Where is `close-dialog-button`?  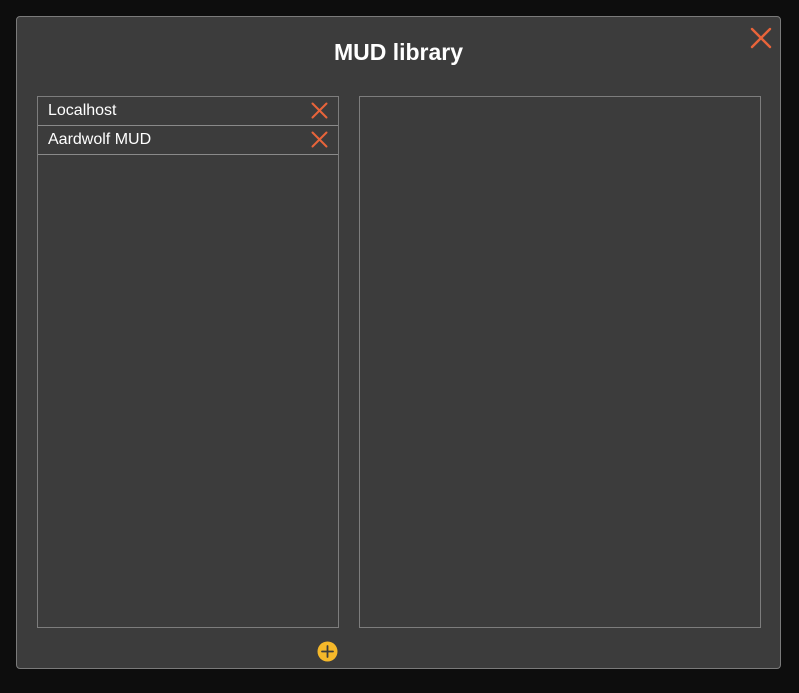
close-dialog-button is located at coordinates (761, 38).